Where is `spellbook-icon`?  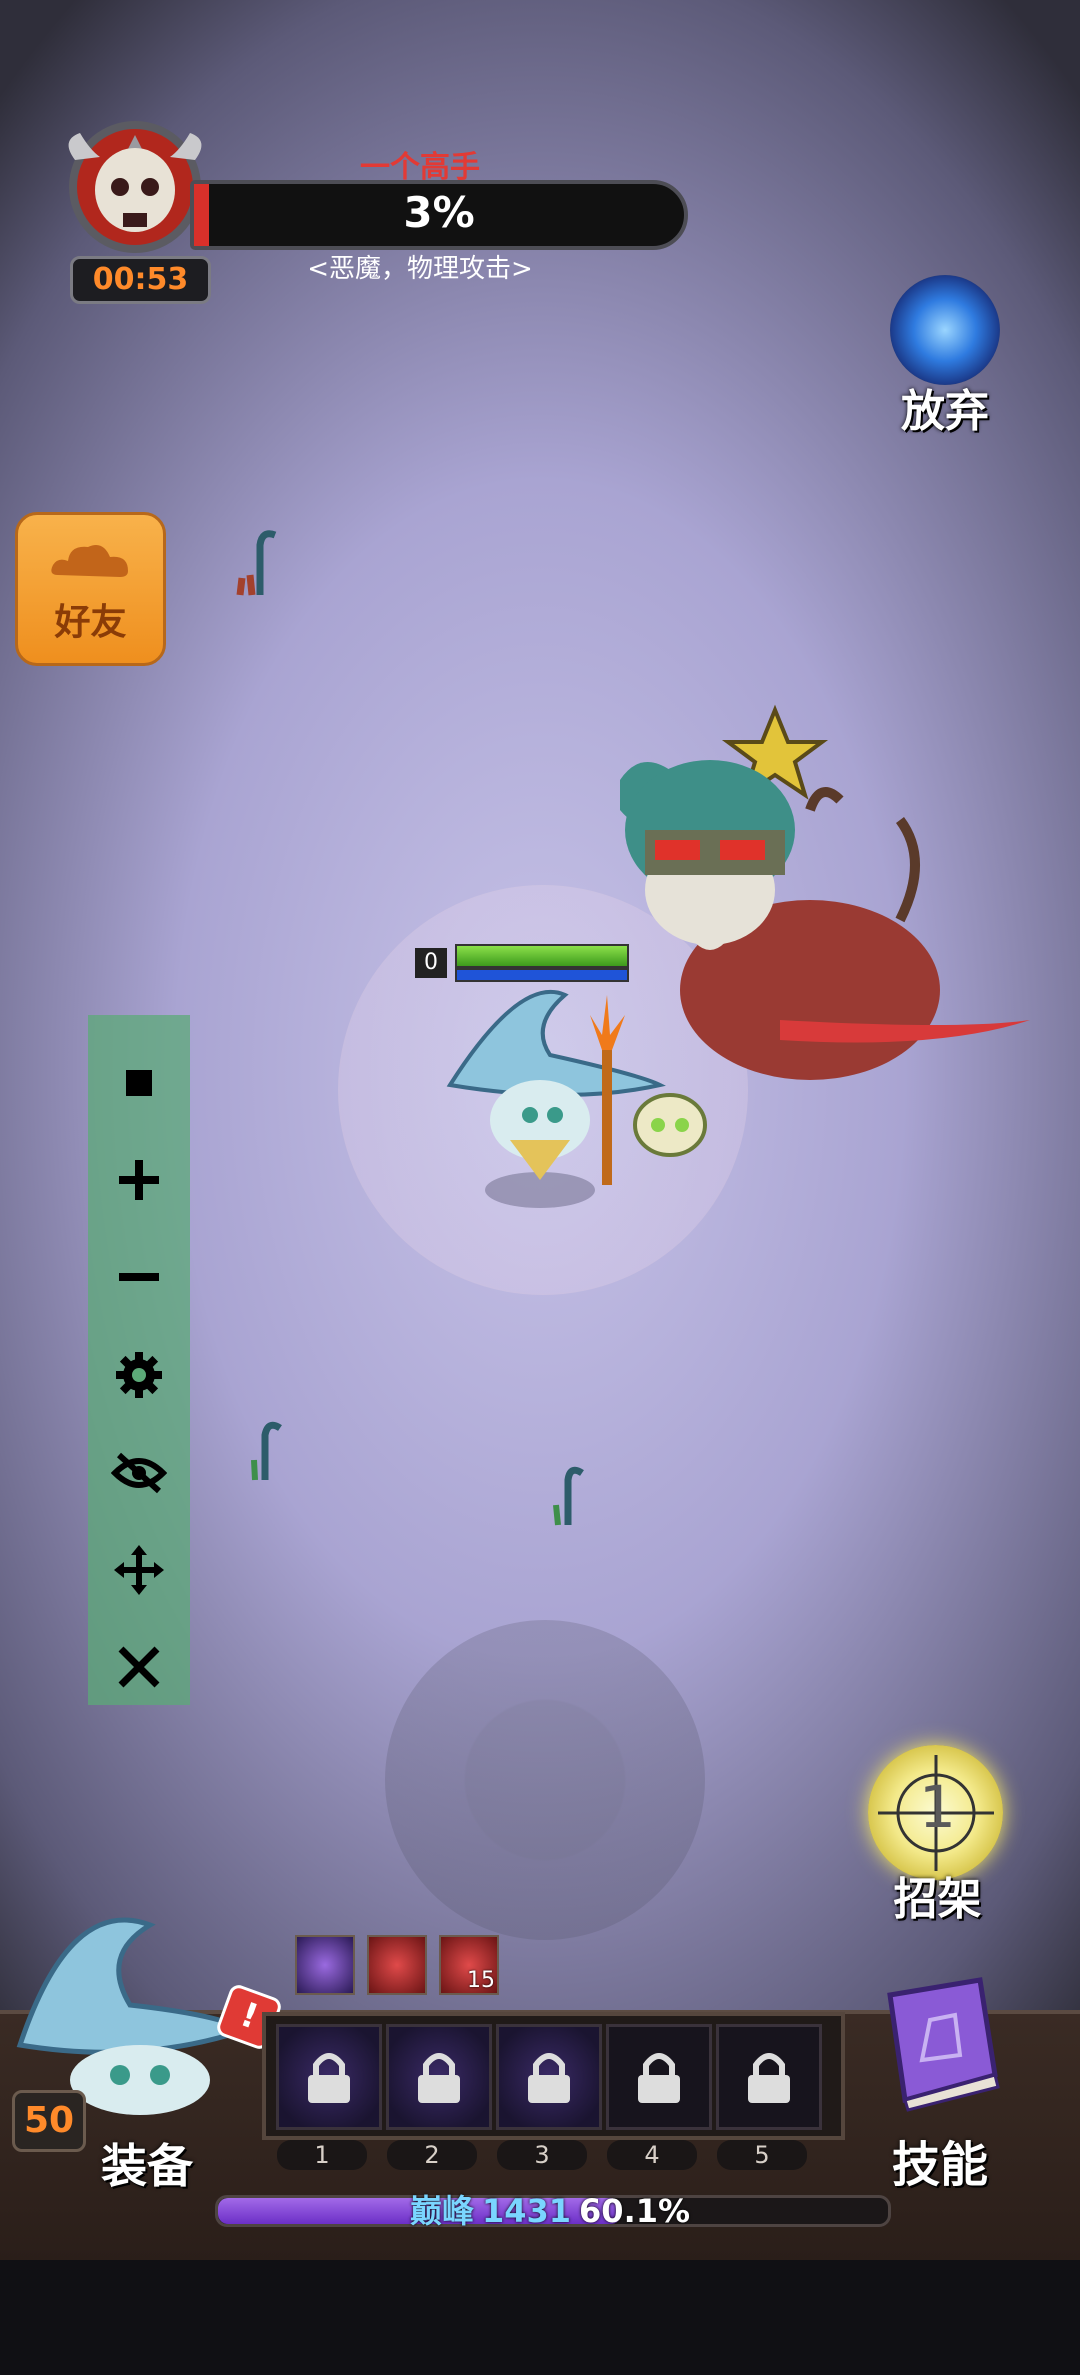
spellbook-icon is located at coordinates (932, 2045).